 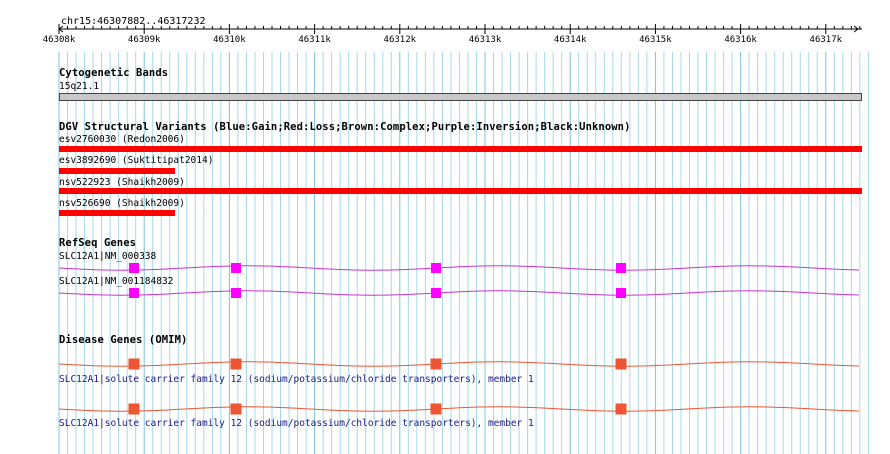 I want to click on dgv-item-label: nsv526690 (Shaikh2009), so click(x=122, y=203).